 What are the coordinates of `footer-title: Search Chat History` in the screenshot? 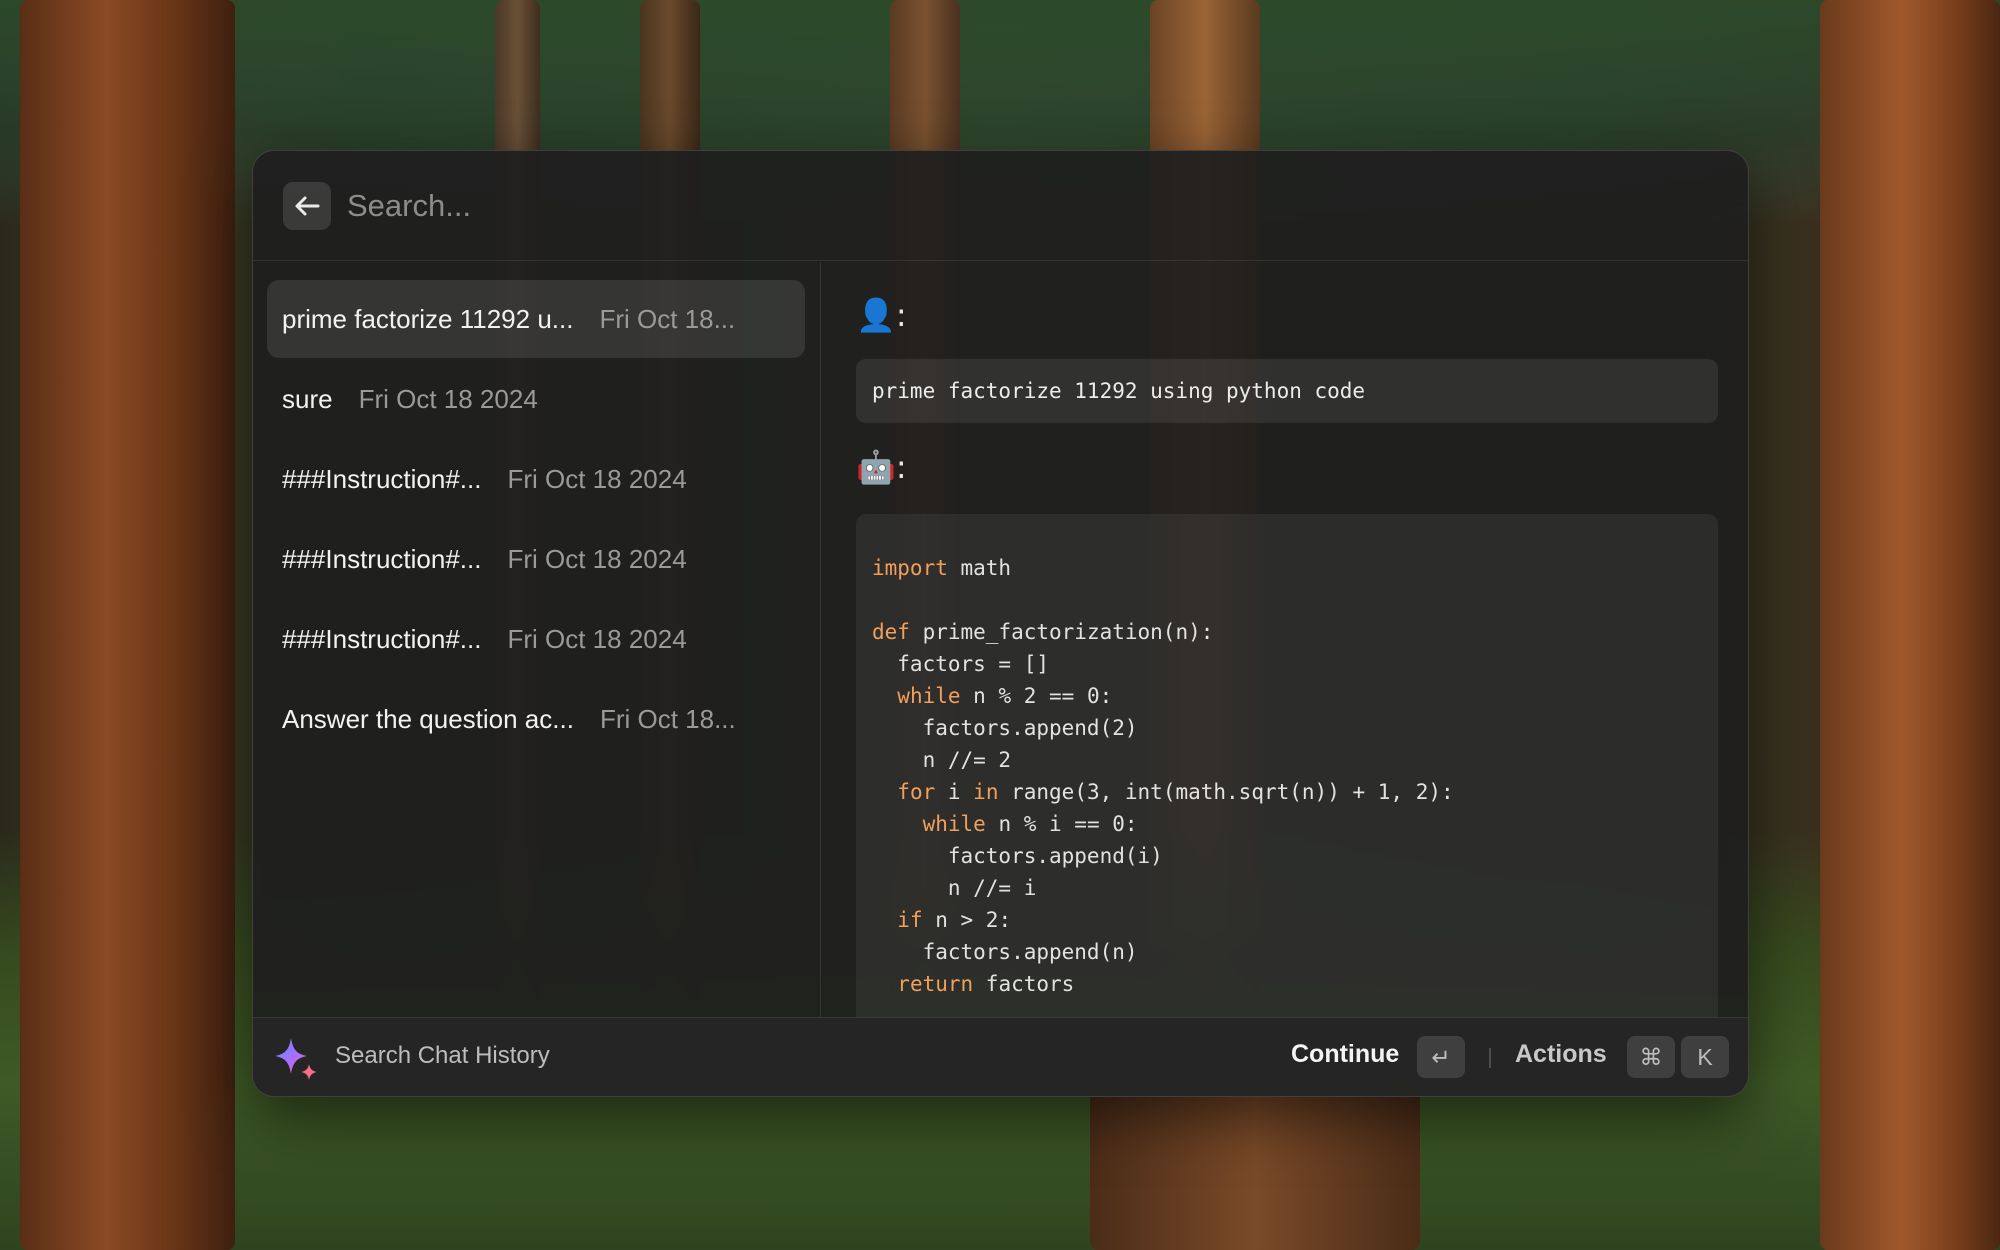 It's located at (442, 1055).